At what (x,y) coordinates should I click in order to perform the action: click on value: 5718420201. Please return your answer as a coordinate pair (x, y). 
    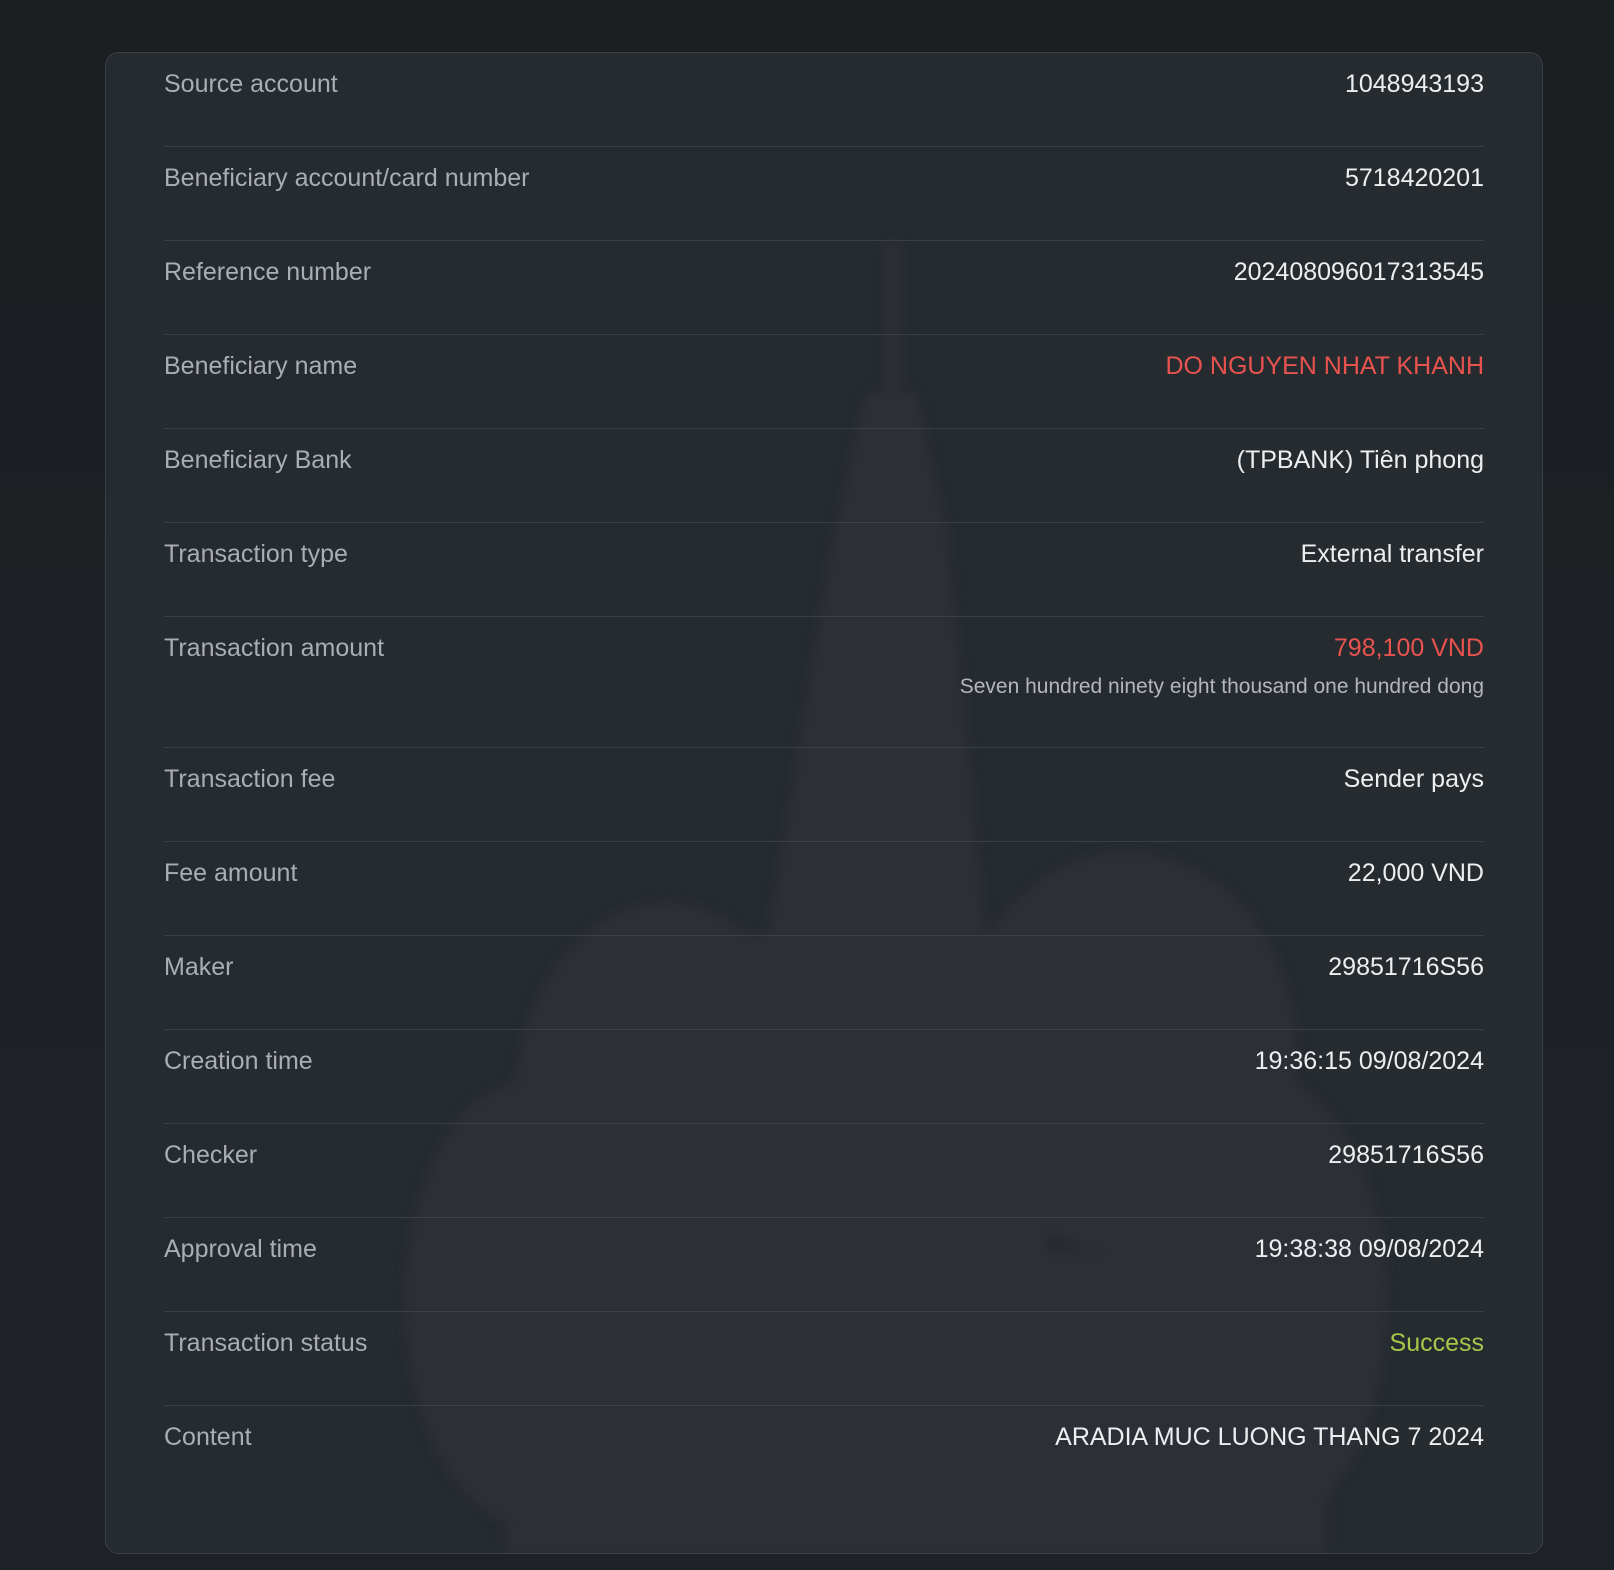
    Looking at the image, I should click on (1414, 178).